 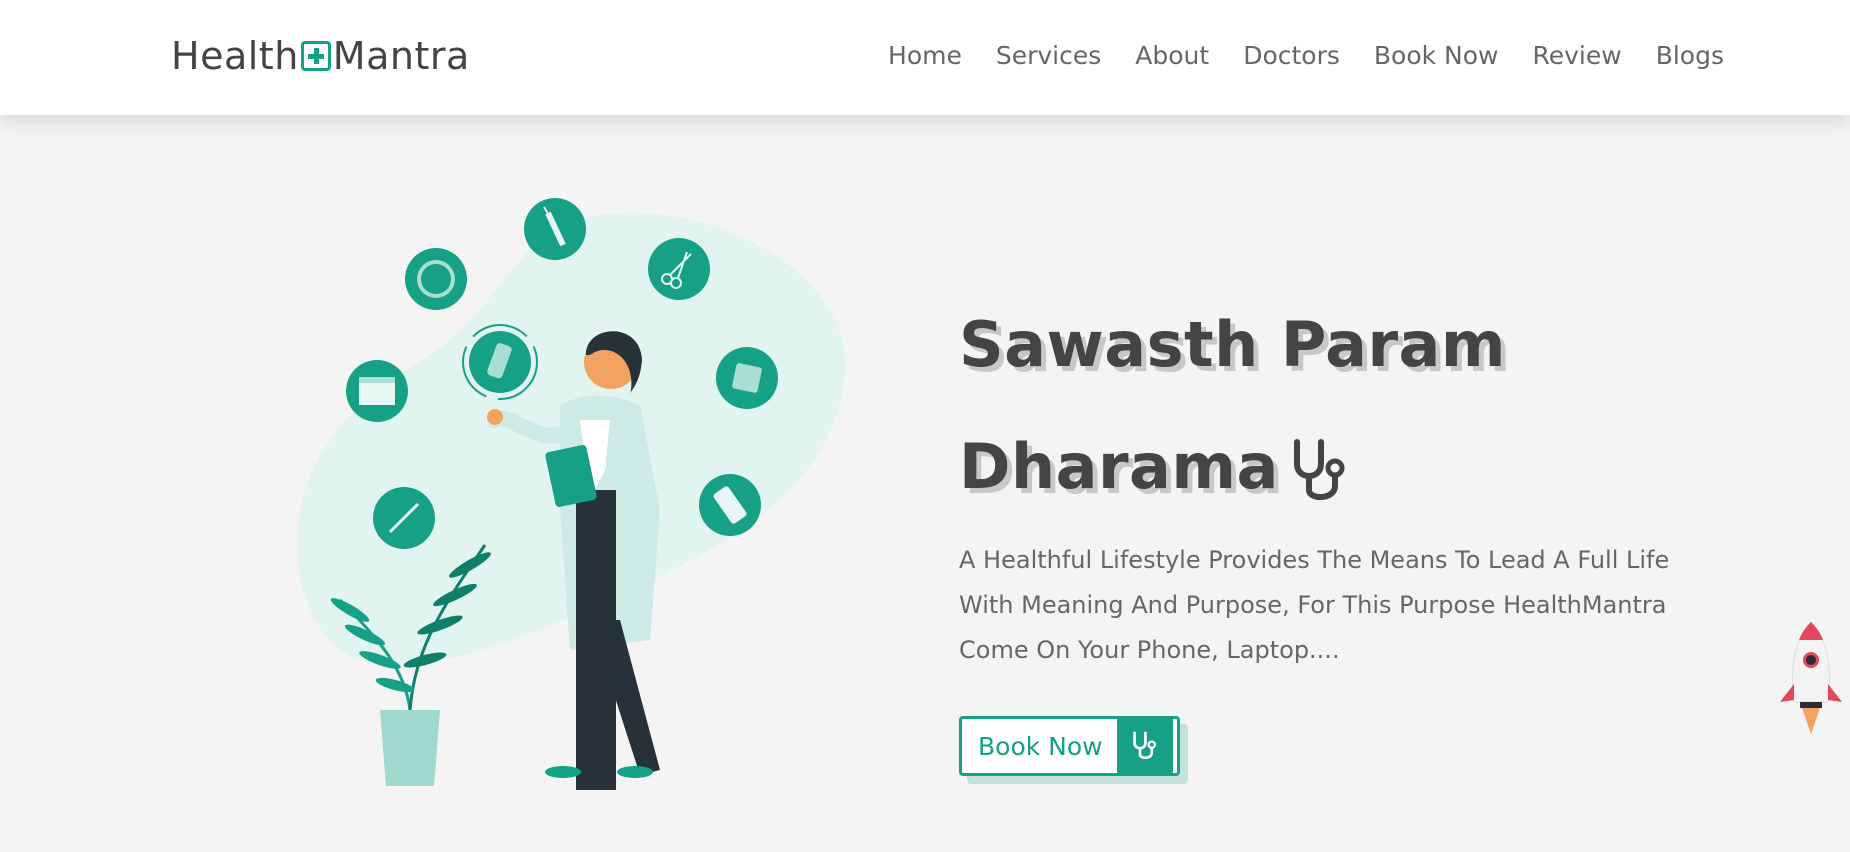 What do you see at coordinates (401, 56) in the screenshot?
I see `logo-text-mantra: Mantra` at bounding box center [401, 56].